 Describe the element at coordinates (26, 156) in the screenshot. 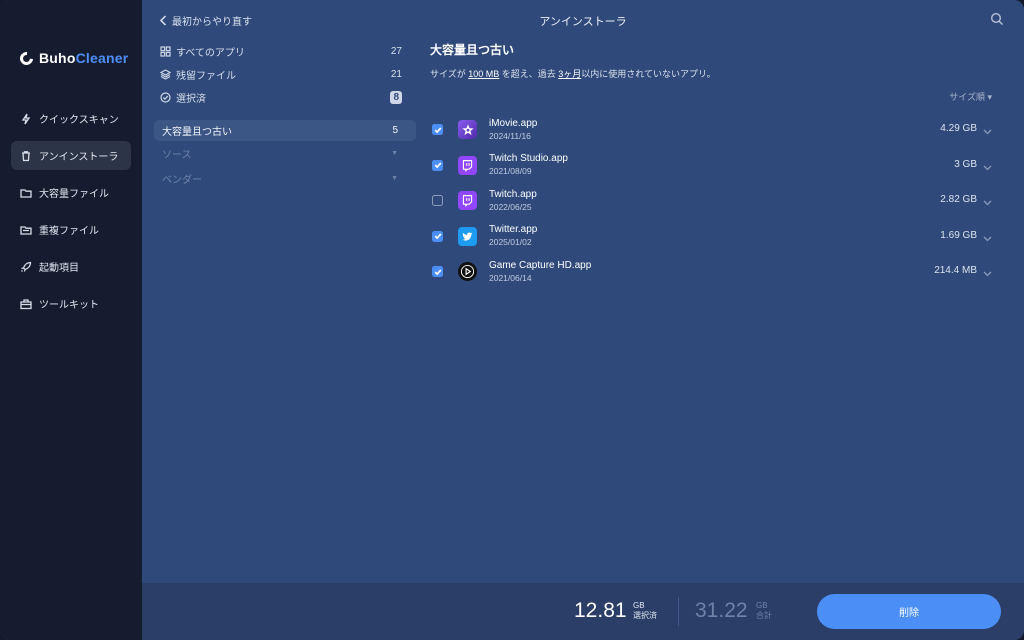

I see `trash-icon` at that location.